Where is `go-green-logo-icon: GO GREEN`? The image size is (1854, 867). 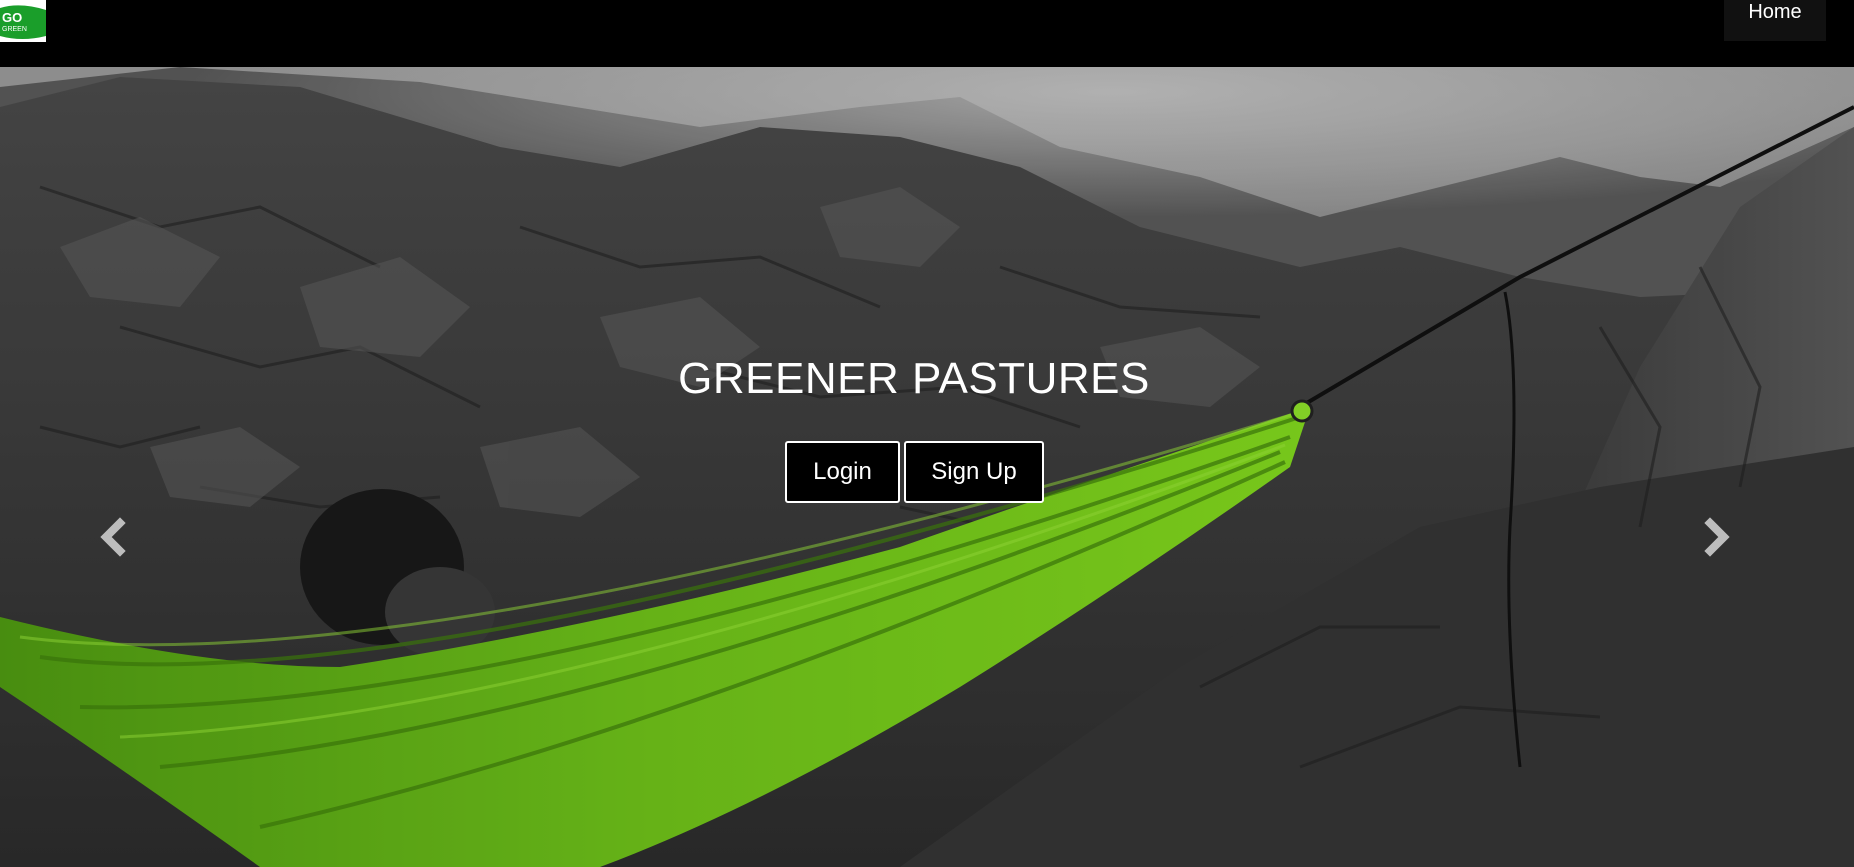
go-green-logo-icon: GO GREEN is located at coordinates (23, 21).